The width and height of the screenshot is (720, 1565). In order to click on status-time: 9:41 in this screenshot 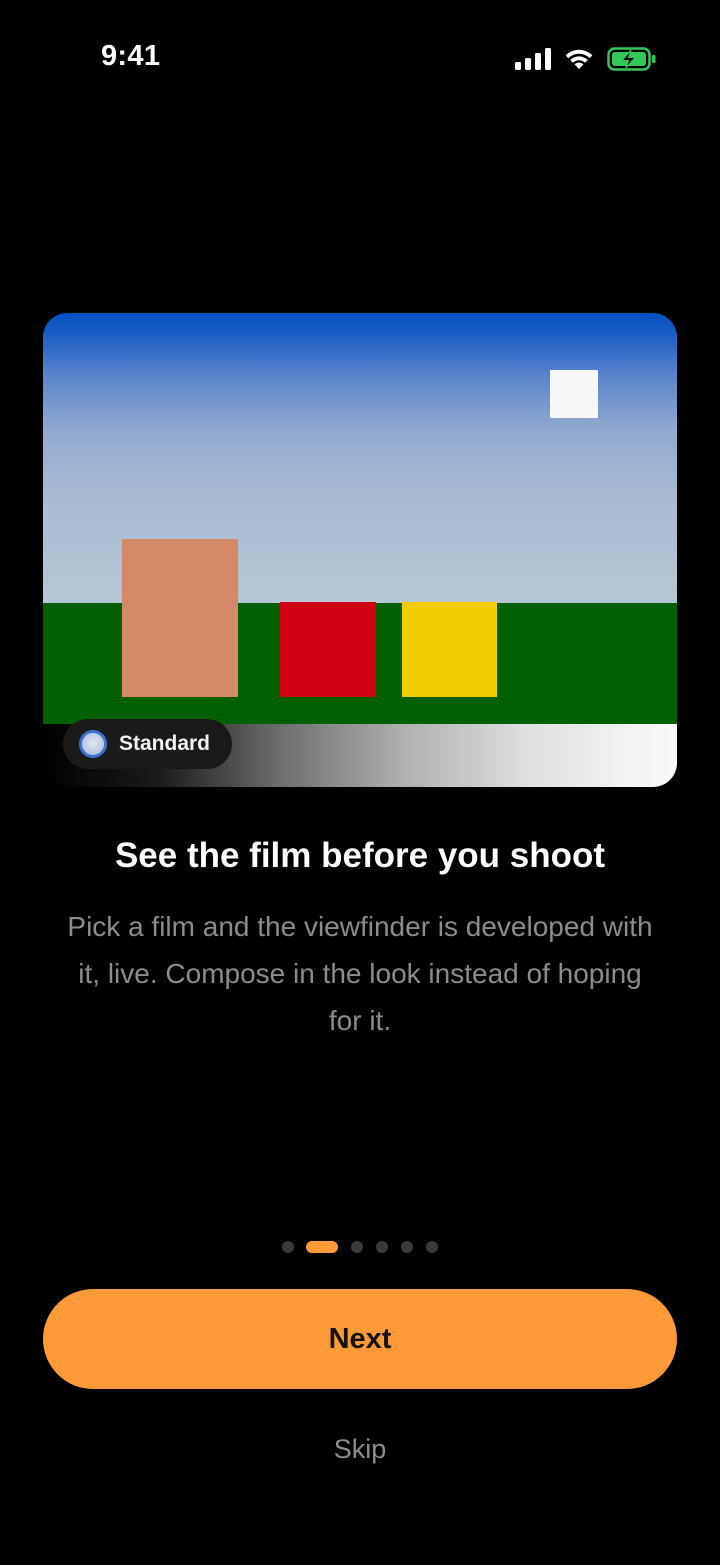, I will do `click(131, 56)`.